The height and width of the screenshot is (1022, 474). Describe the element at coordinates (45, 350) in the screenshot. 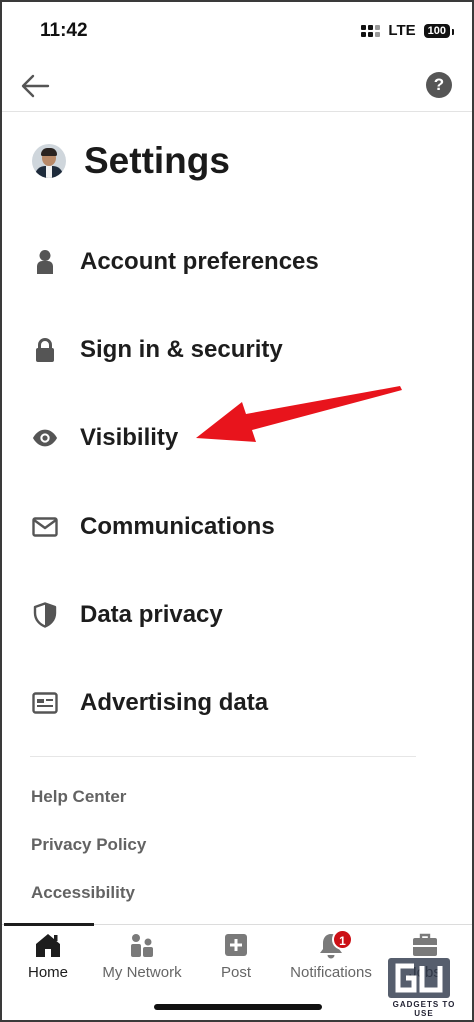

I see `lock-icon` at that location.